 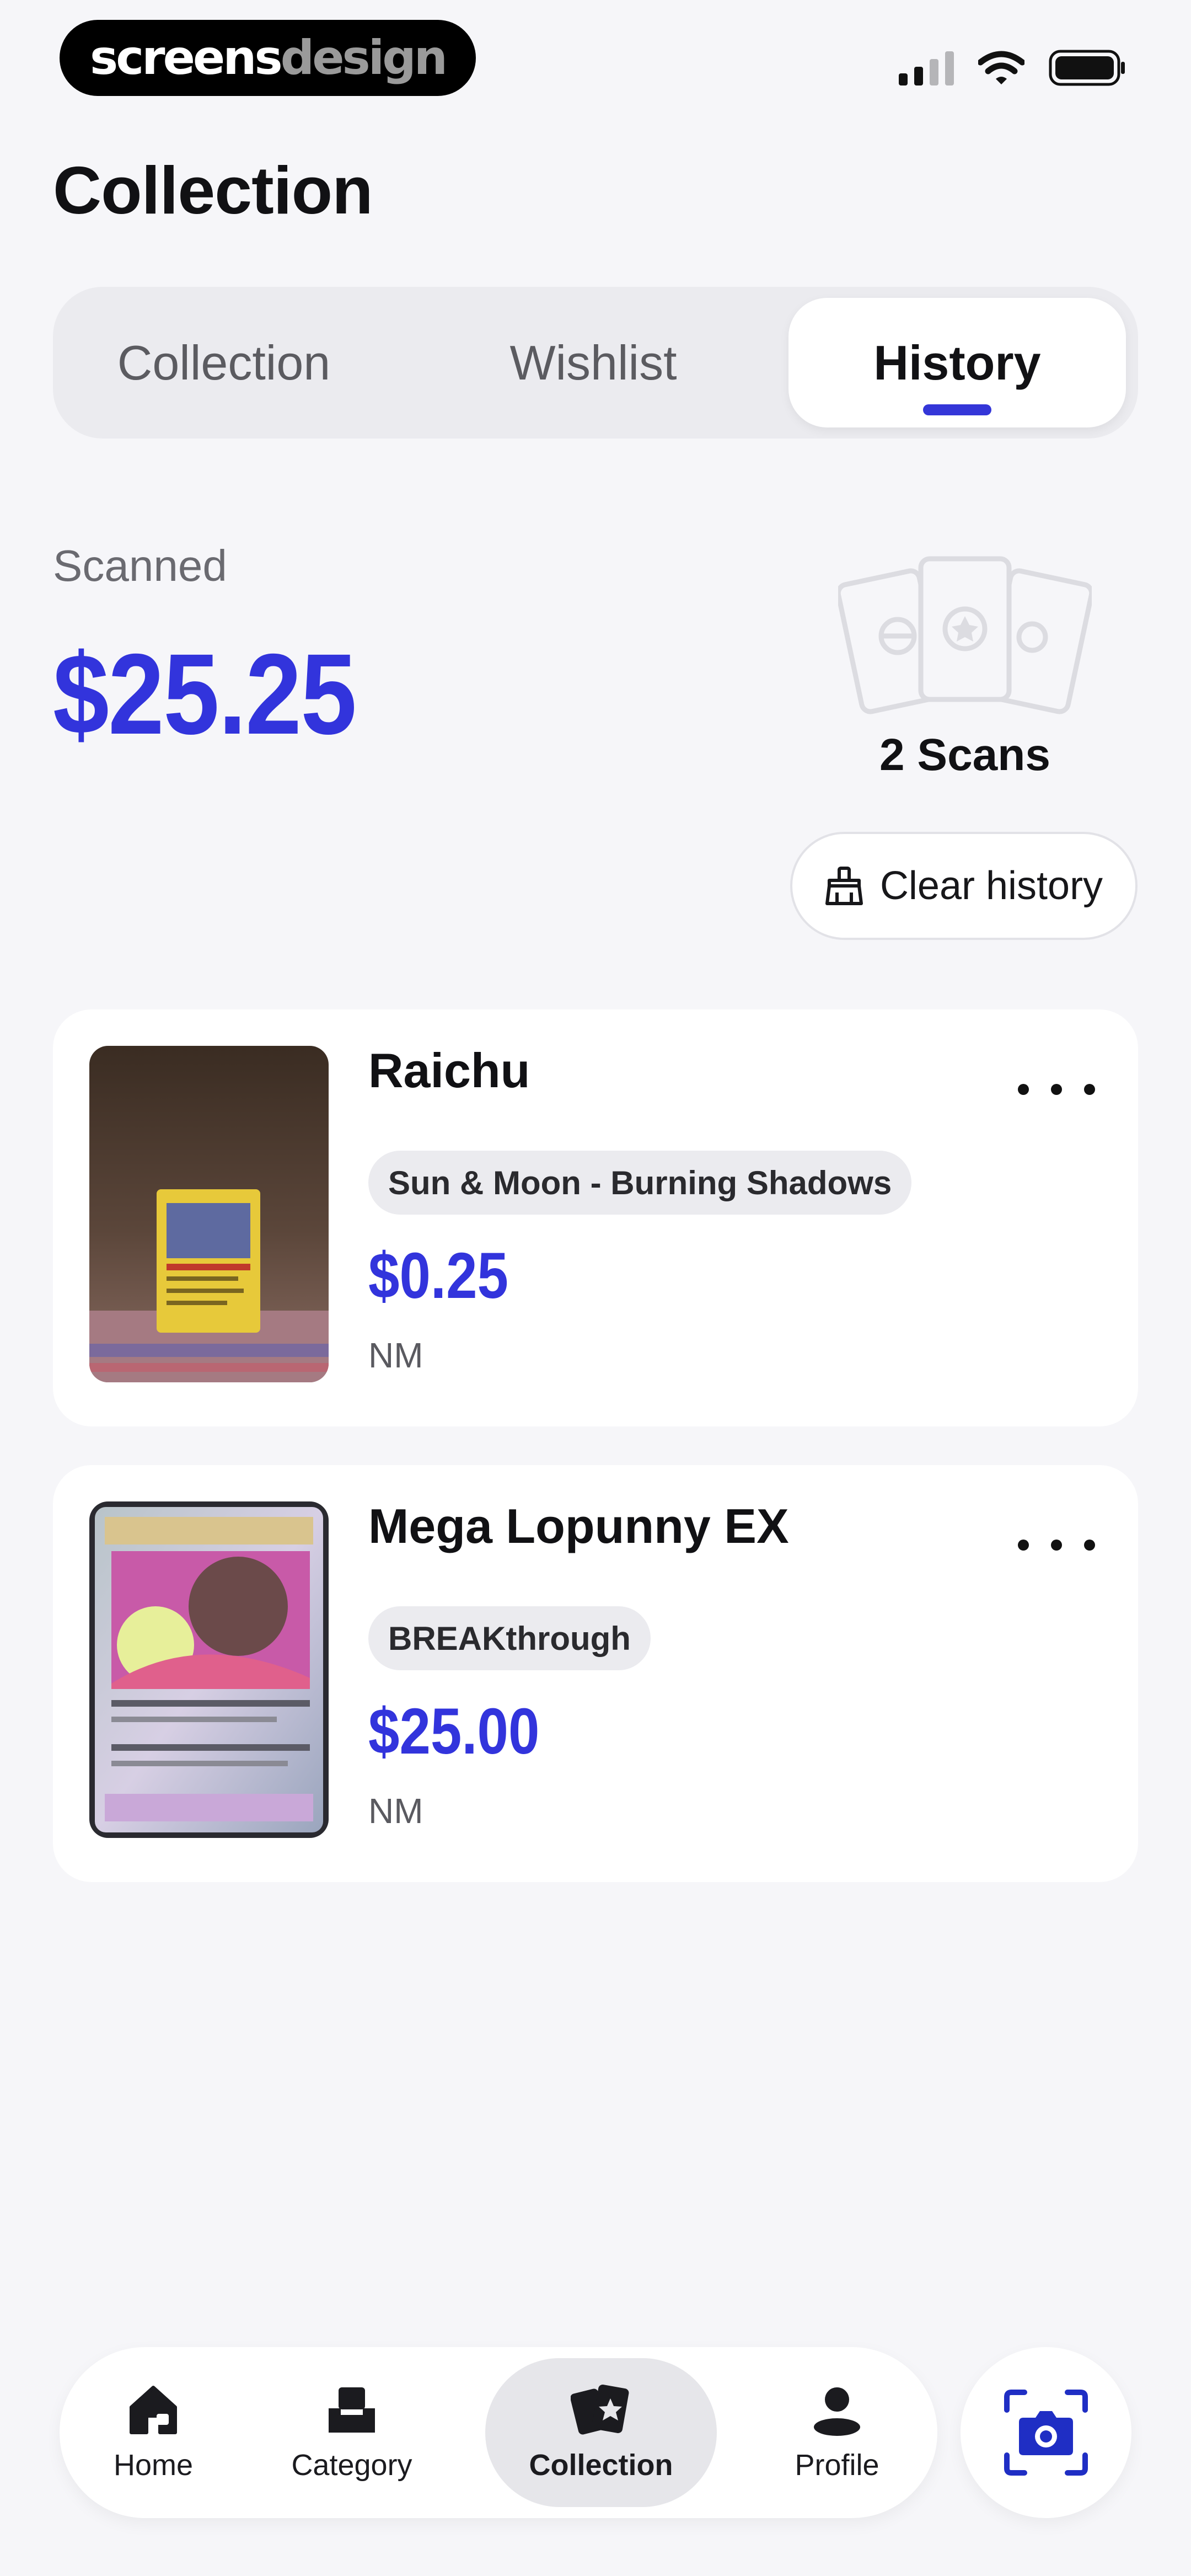 What do you see at coordinates (640, 1183) in the screenshot?
I see `set-badge: Sun & Moon - Burning Shadows` at bounding box center [640, 1183].